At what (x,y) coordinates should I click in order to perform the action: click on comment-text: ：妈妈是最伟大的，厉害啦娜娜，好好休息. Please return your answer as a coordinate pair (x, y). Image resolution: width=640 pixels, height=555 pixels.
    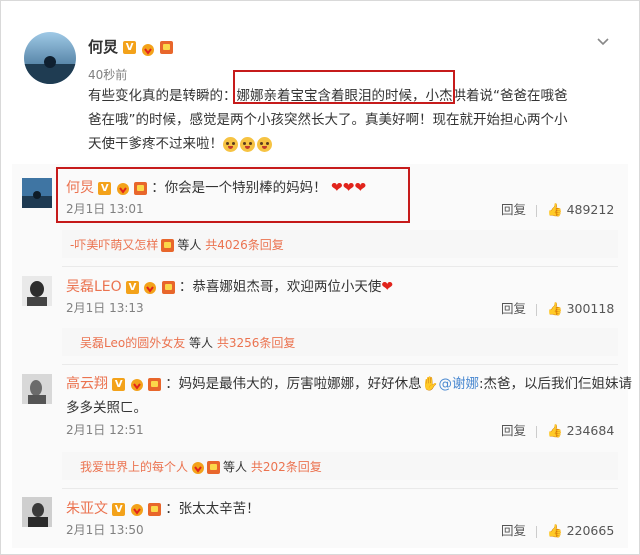
    Looking at the image, I should click on (293, 384).